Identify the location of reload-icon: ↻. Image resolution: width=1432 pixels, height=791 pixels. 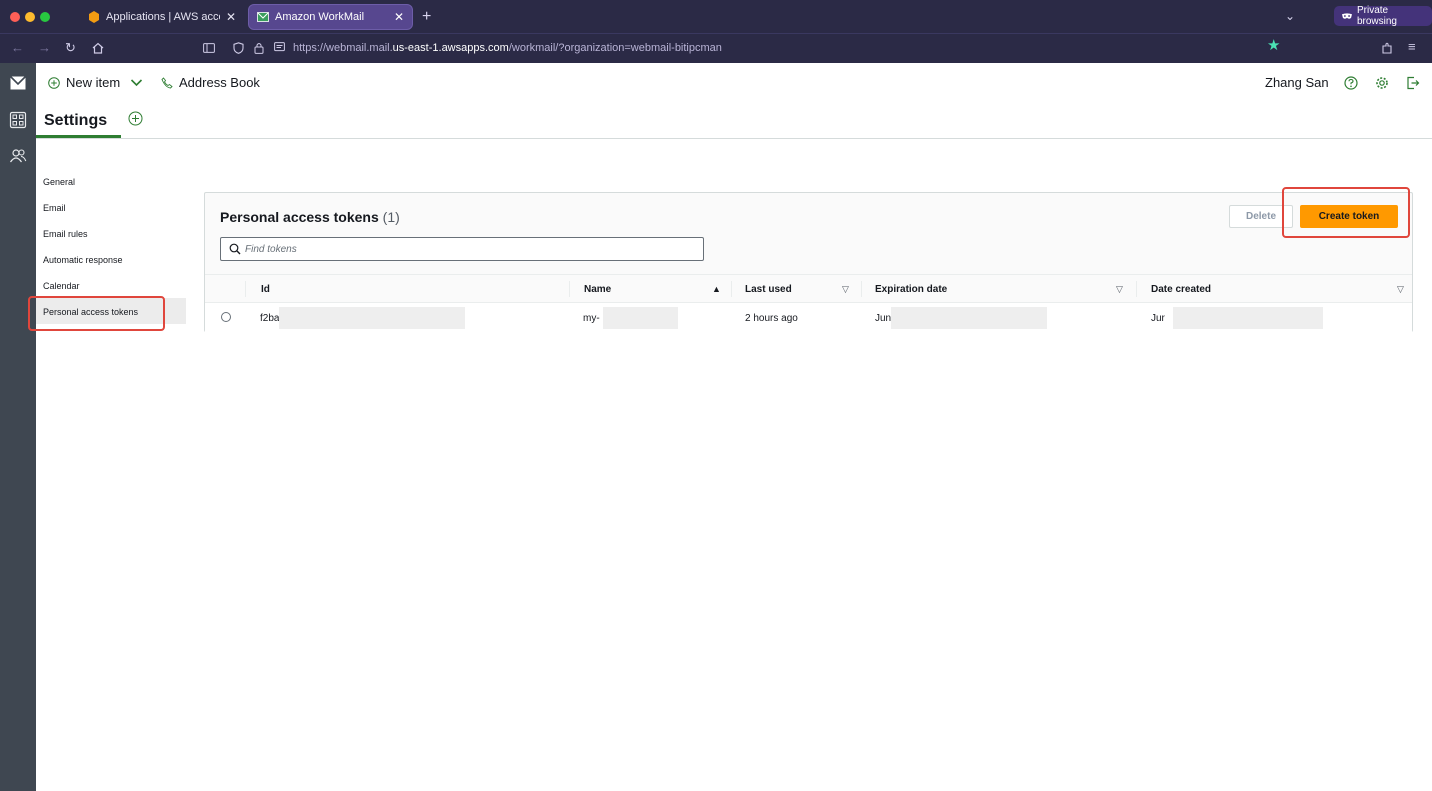
(70, 48).